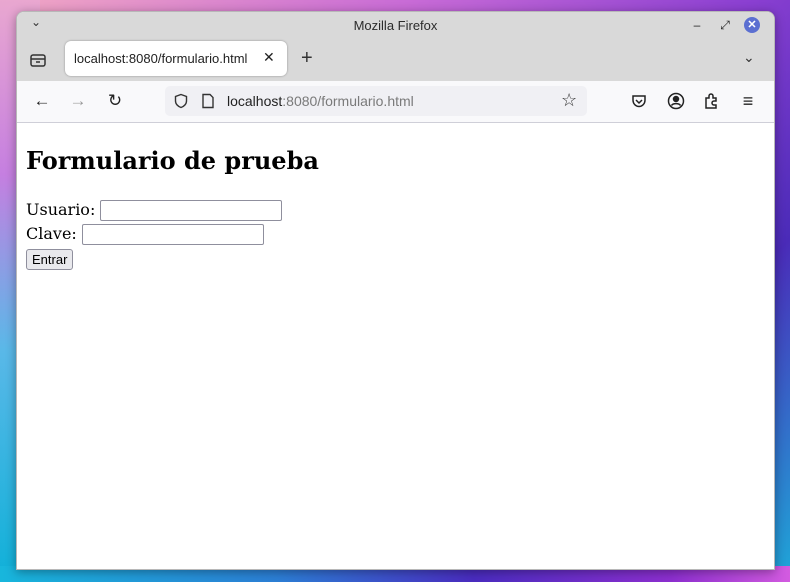 This screenshot has height=582, width=790. What do you see at coordinates (38, 60) in the screenshot?
I see `firefox-view-icon` at bounding box center [38, 60].